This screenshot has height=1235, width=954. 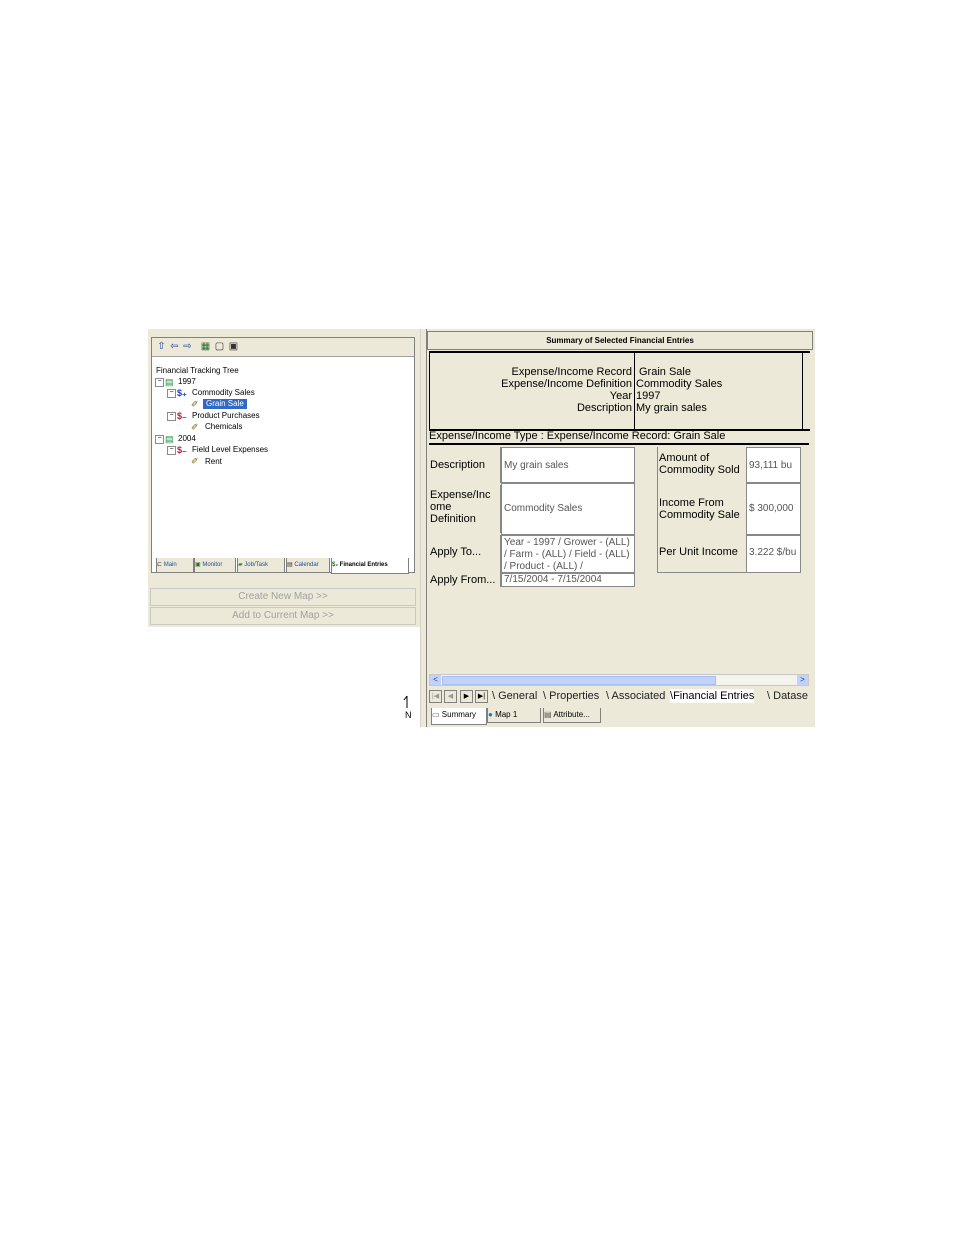 I want to click on per-unit-label: Per Unit Income, so click(x=702, y=554).